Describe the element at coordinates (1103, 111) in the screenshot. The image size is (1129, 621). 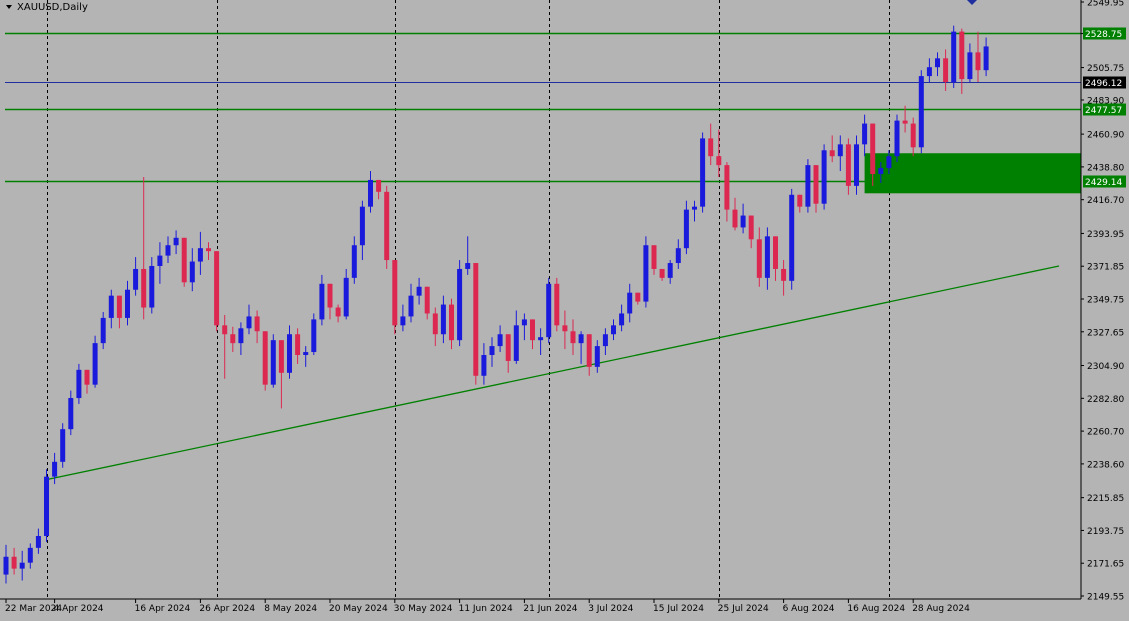
I see `level-label-support-1: 2477.57` at that location.